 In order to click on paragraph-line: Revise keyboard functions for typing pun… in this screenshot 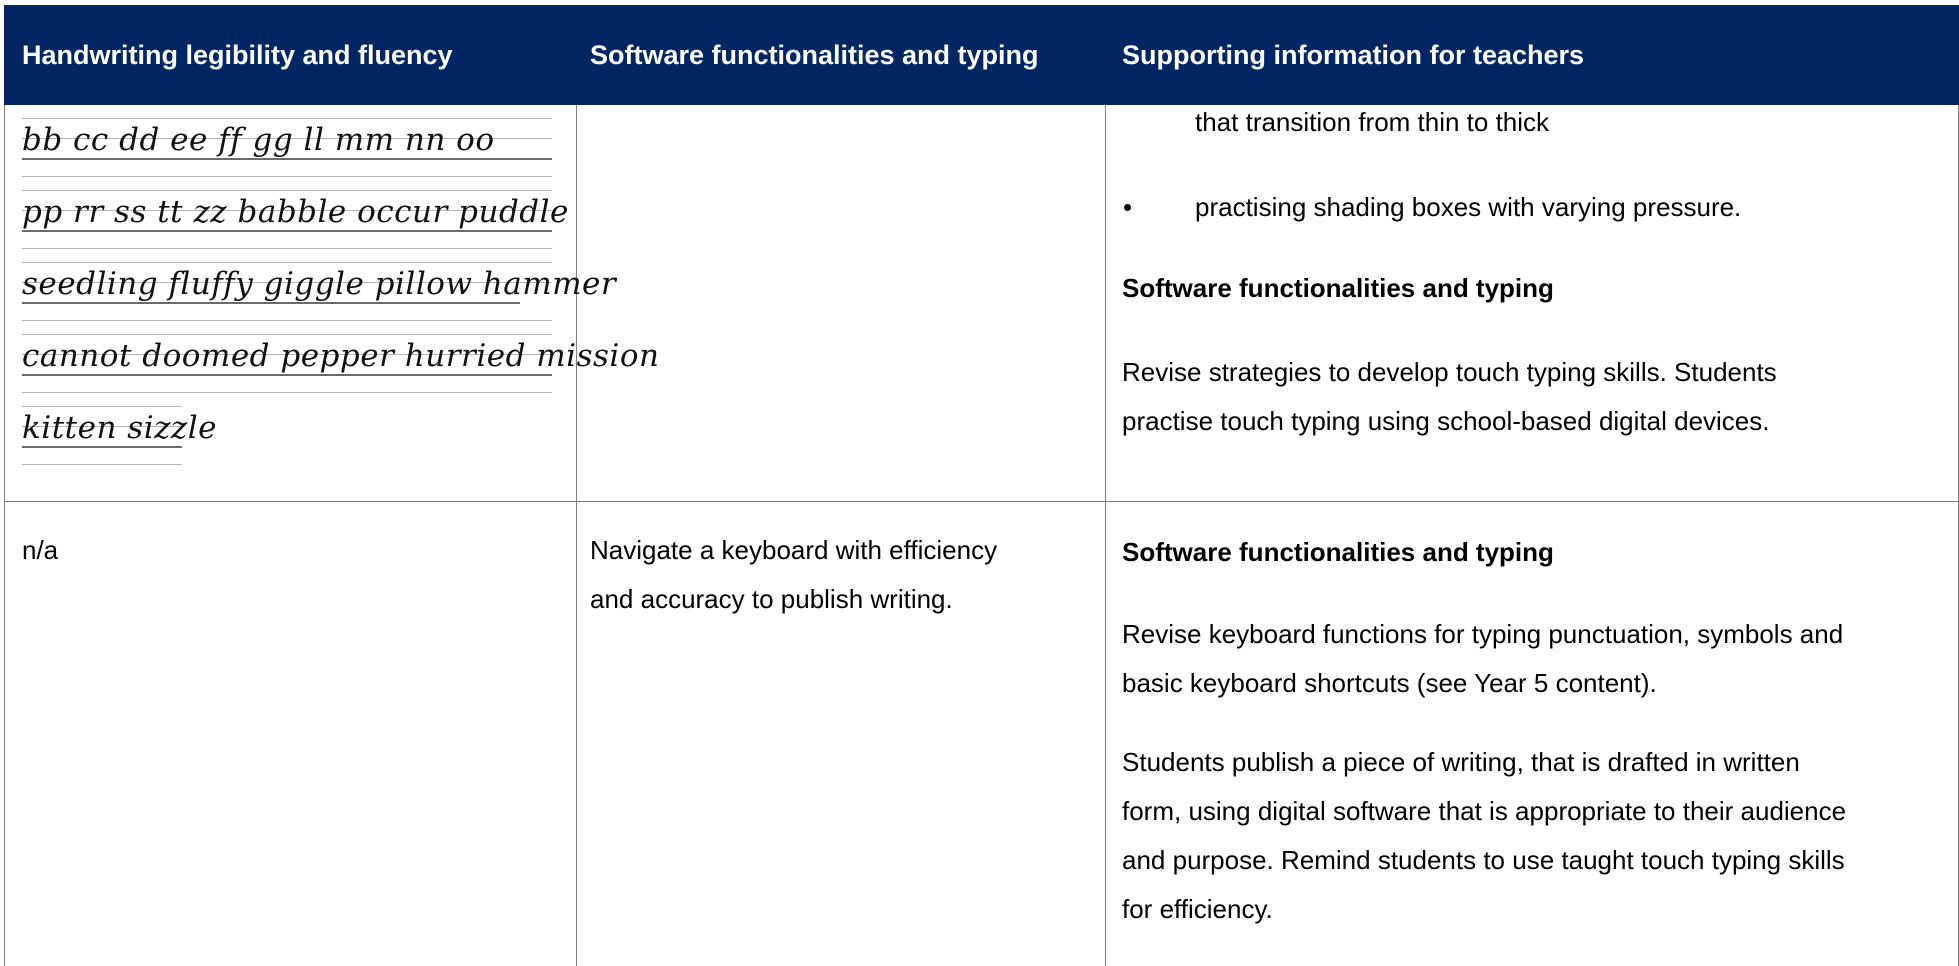, I will do `click(1483, 634)`.